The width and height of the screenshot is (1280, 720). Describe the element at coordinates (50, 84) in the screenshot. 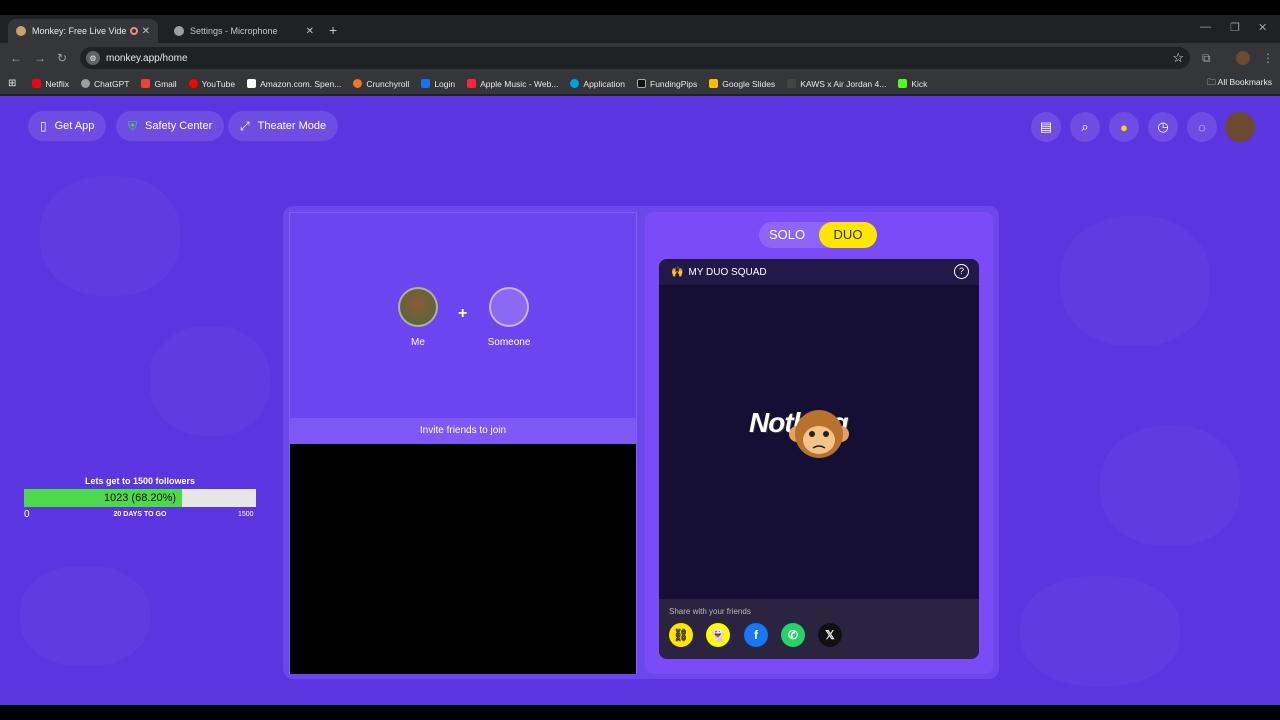

I see `bookmark-netflix: Netflix` at that location.